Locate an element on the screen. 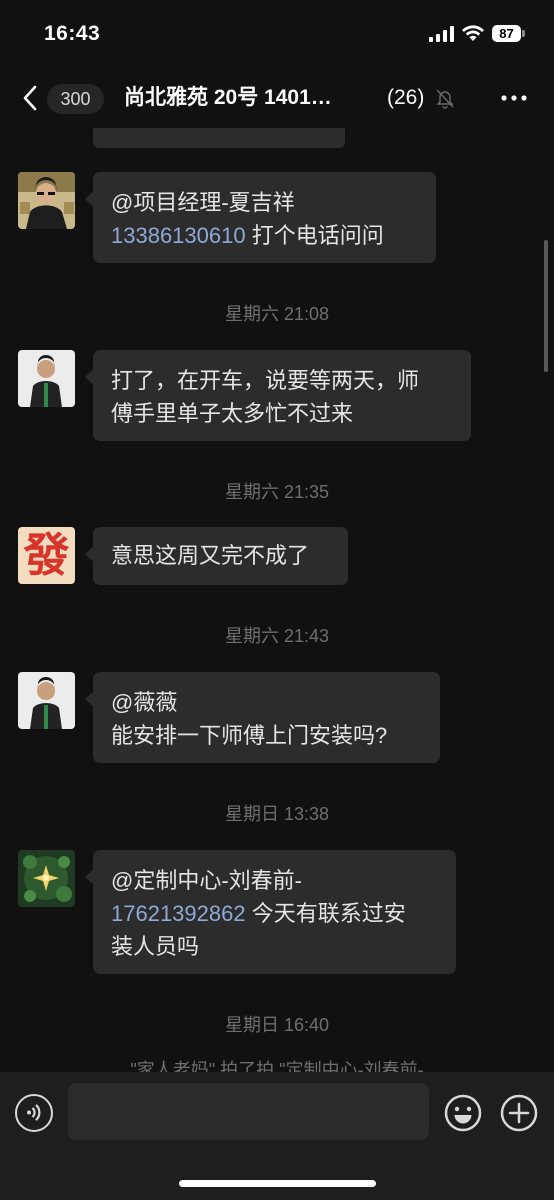  more-options-icon is located at coordinates (514, 98).